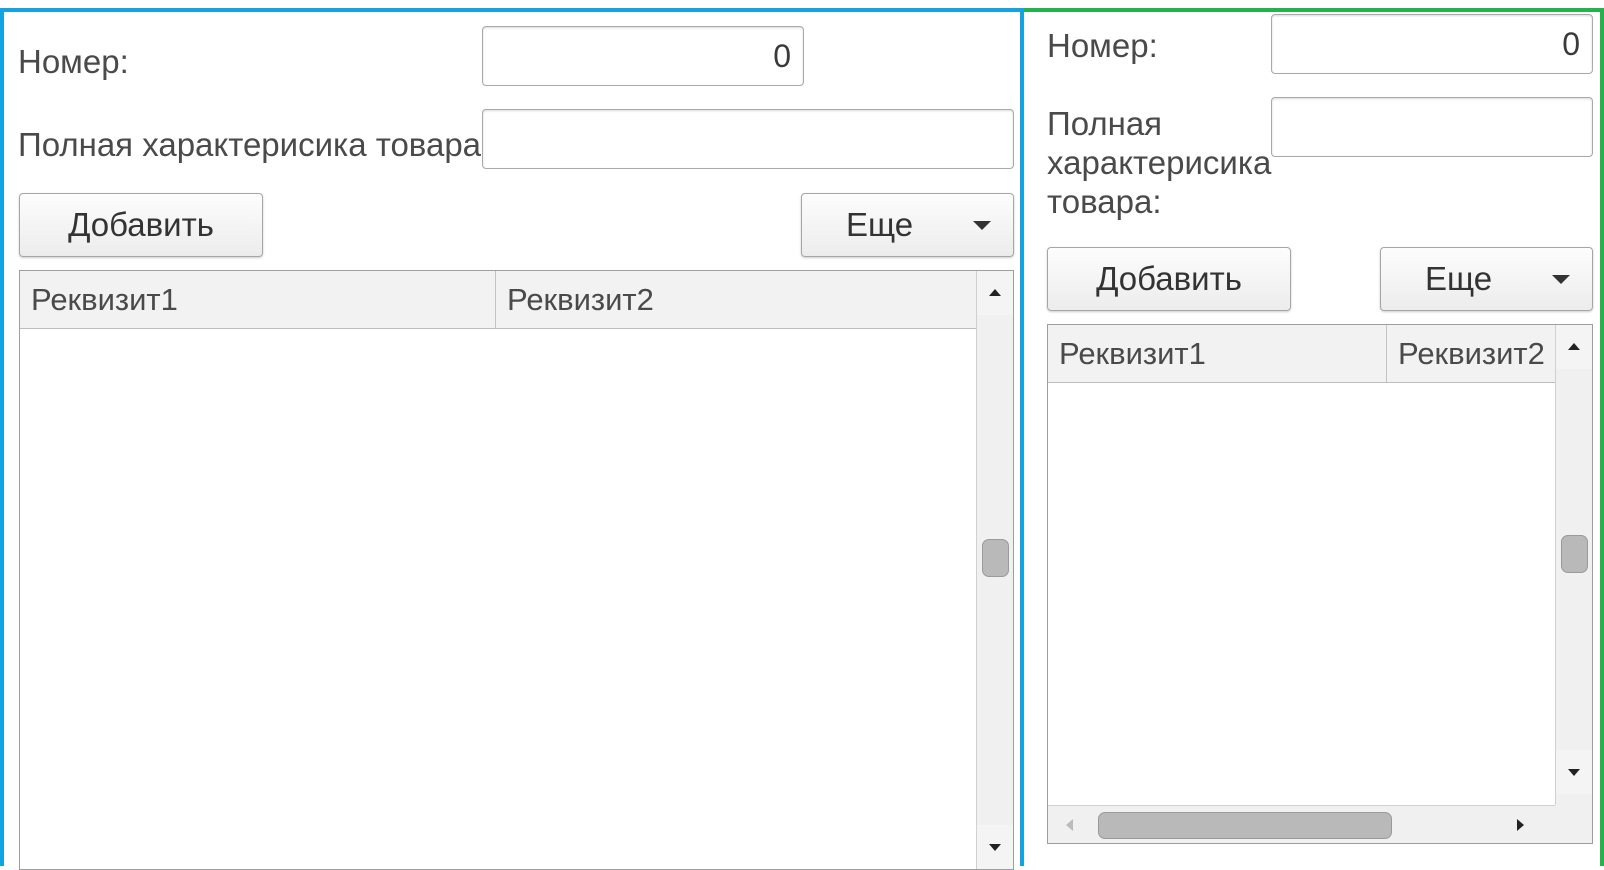  Describe the element at coordinates (1245, 825) in the screenshot. I see `horizontal-scroll-thumb` at that location.